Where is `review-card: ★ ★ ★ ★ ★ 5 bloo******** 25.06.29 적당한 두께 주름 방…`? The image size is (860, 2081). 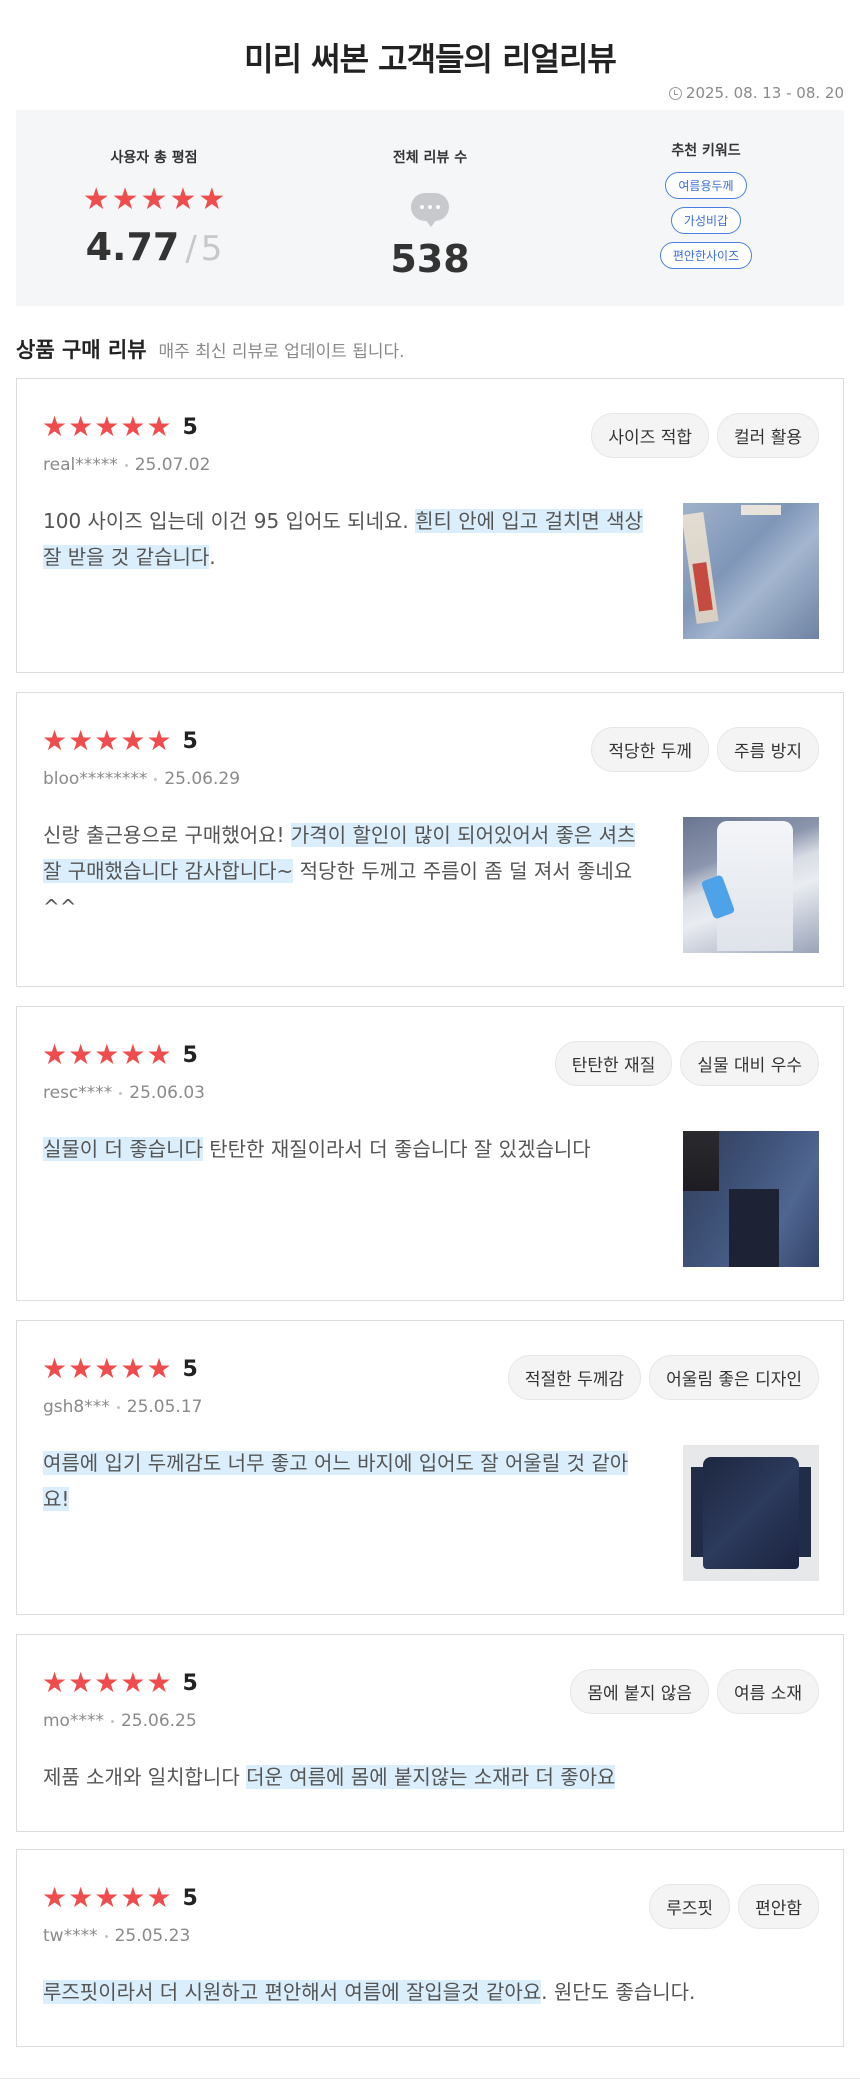
review-card: ★ ★ ★ ★ ★ 5 bloo******** 25.06.29 적당한 두께 주름 방… is located at coordinates (430, 839).